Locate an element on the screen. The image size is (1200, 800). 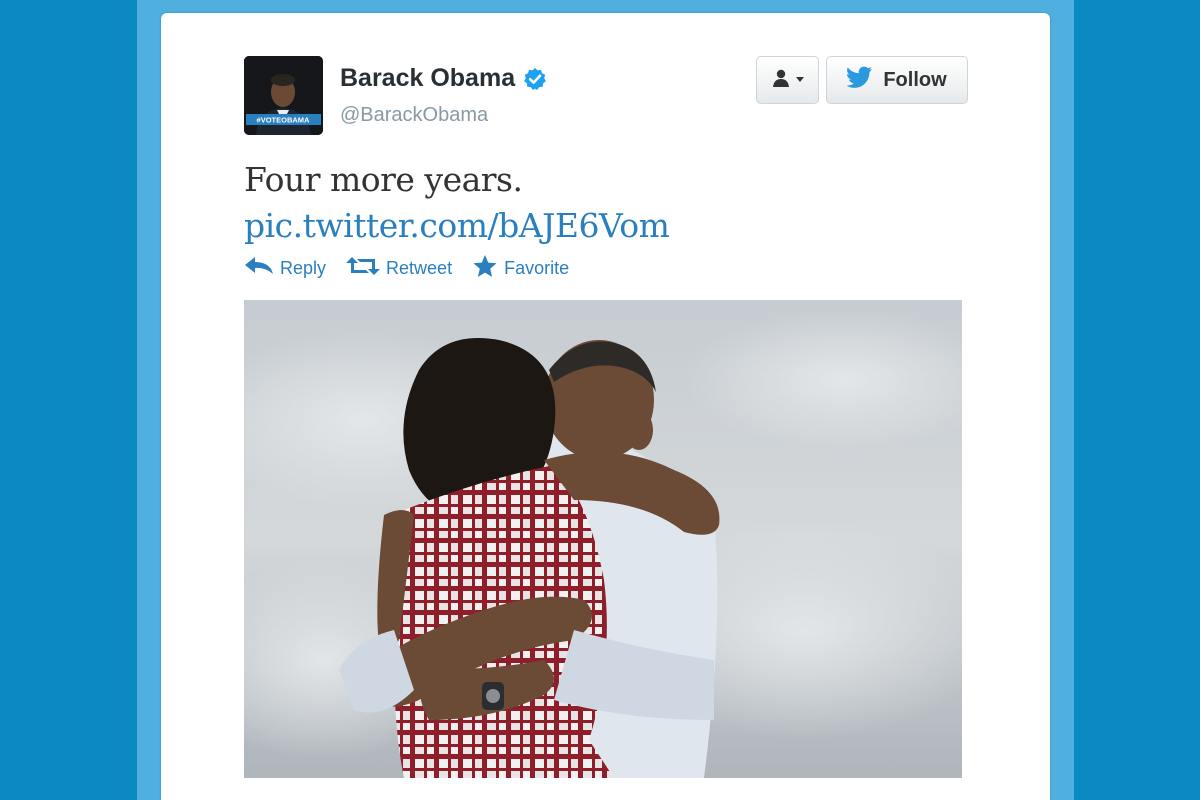
verified-icon is located at coordinates (535, 79).